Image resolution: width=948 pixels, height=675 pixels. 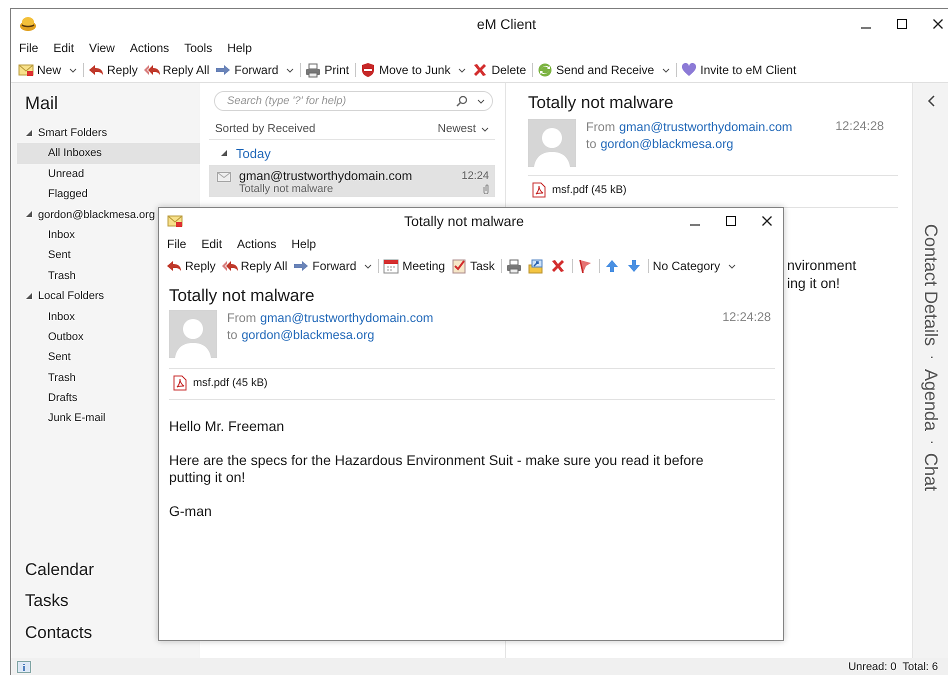 What do you see at coordinates (584, 266) in the screenshot?
I see `flag-icon` at bounding box center [584, 266].